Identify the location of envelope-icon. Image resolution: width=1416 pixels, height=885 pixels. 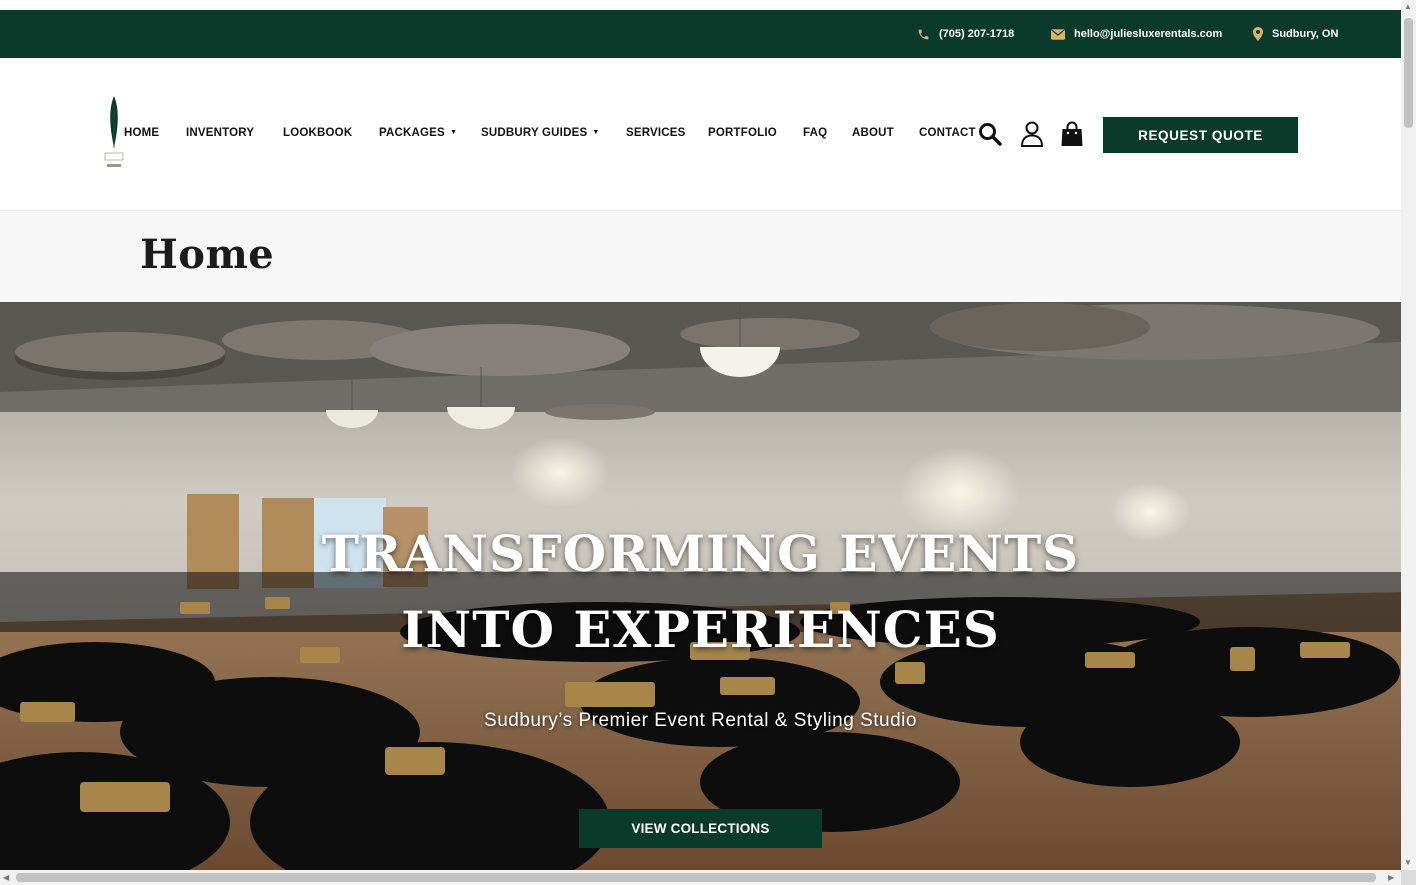
(1058, 34).